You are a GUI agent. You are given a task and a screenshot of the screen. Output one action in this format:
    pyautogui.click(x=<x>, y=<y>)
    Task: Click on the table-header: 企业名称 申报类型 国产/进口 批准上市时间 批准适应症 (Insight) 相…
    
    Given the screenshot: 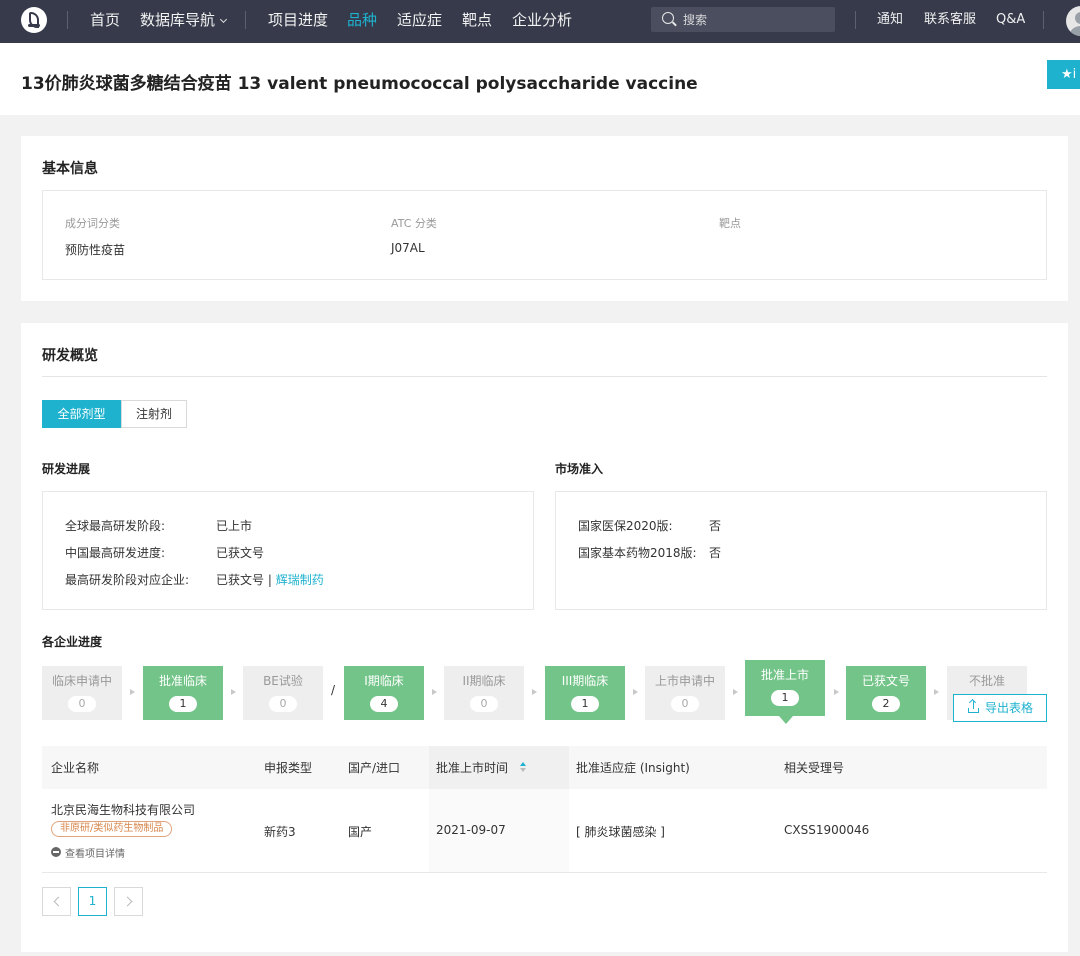 What is the action you would take?
    pyautogui.click(x=544, y=767)
    